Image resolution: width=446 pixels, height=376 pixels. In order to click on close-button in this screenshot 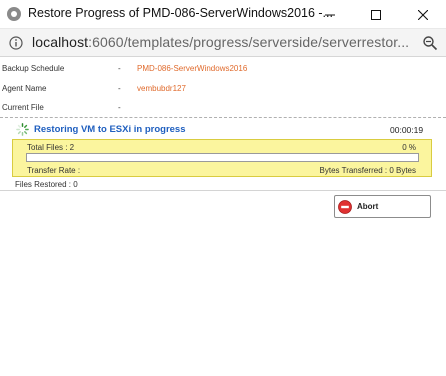, I will do `click(423, 14)`.